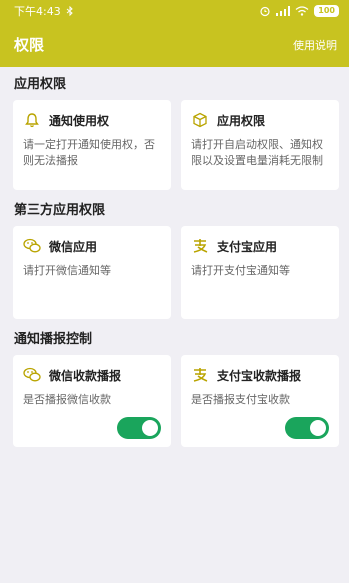  Describe the element at coordinates (40, 84) in the screenshot. I see `section-title-app-permissions: 应用权限` at that location.